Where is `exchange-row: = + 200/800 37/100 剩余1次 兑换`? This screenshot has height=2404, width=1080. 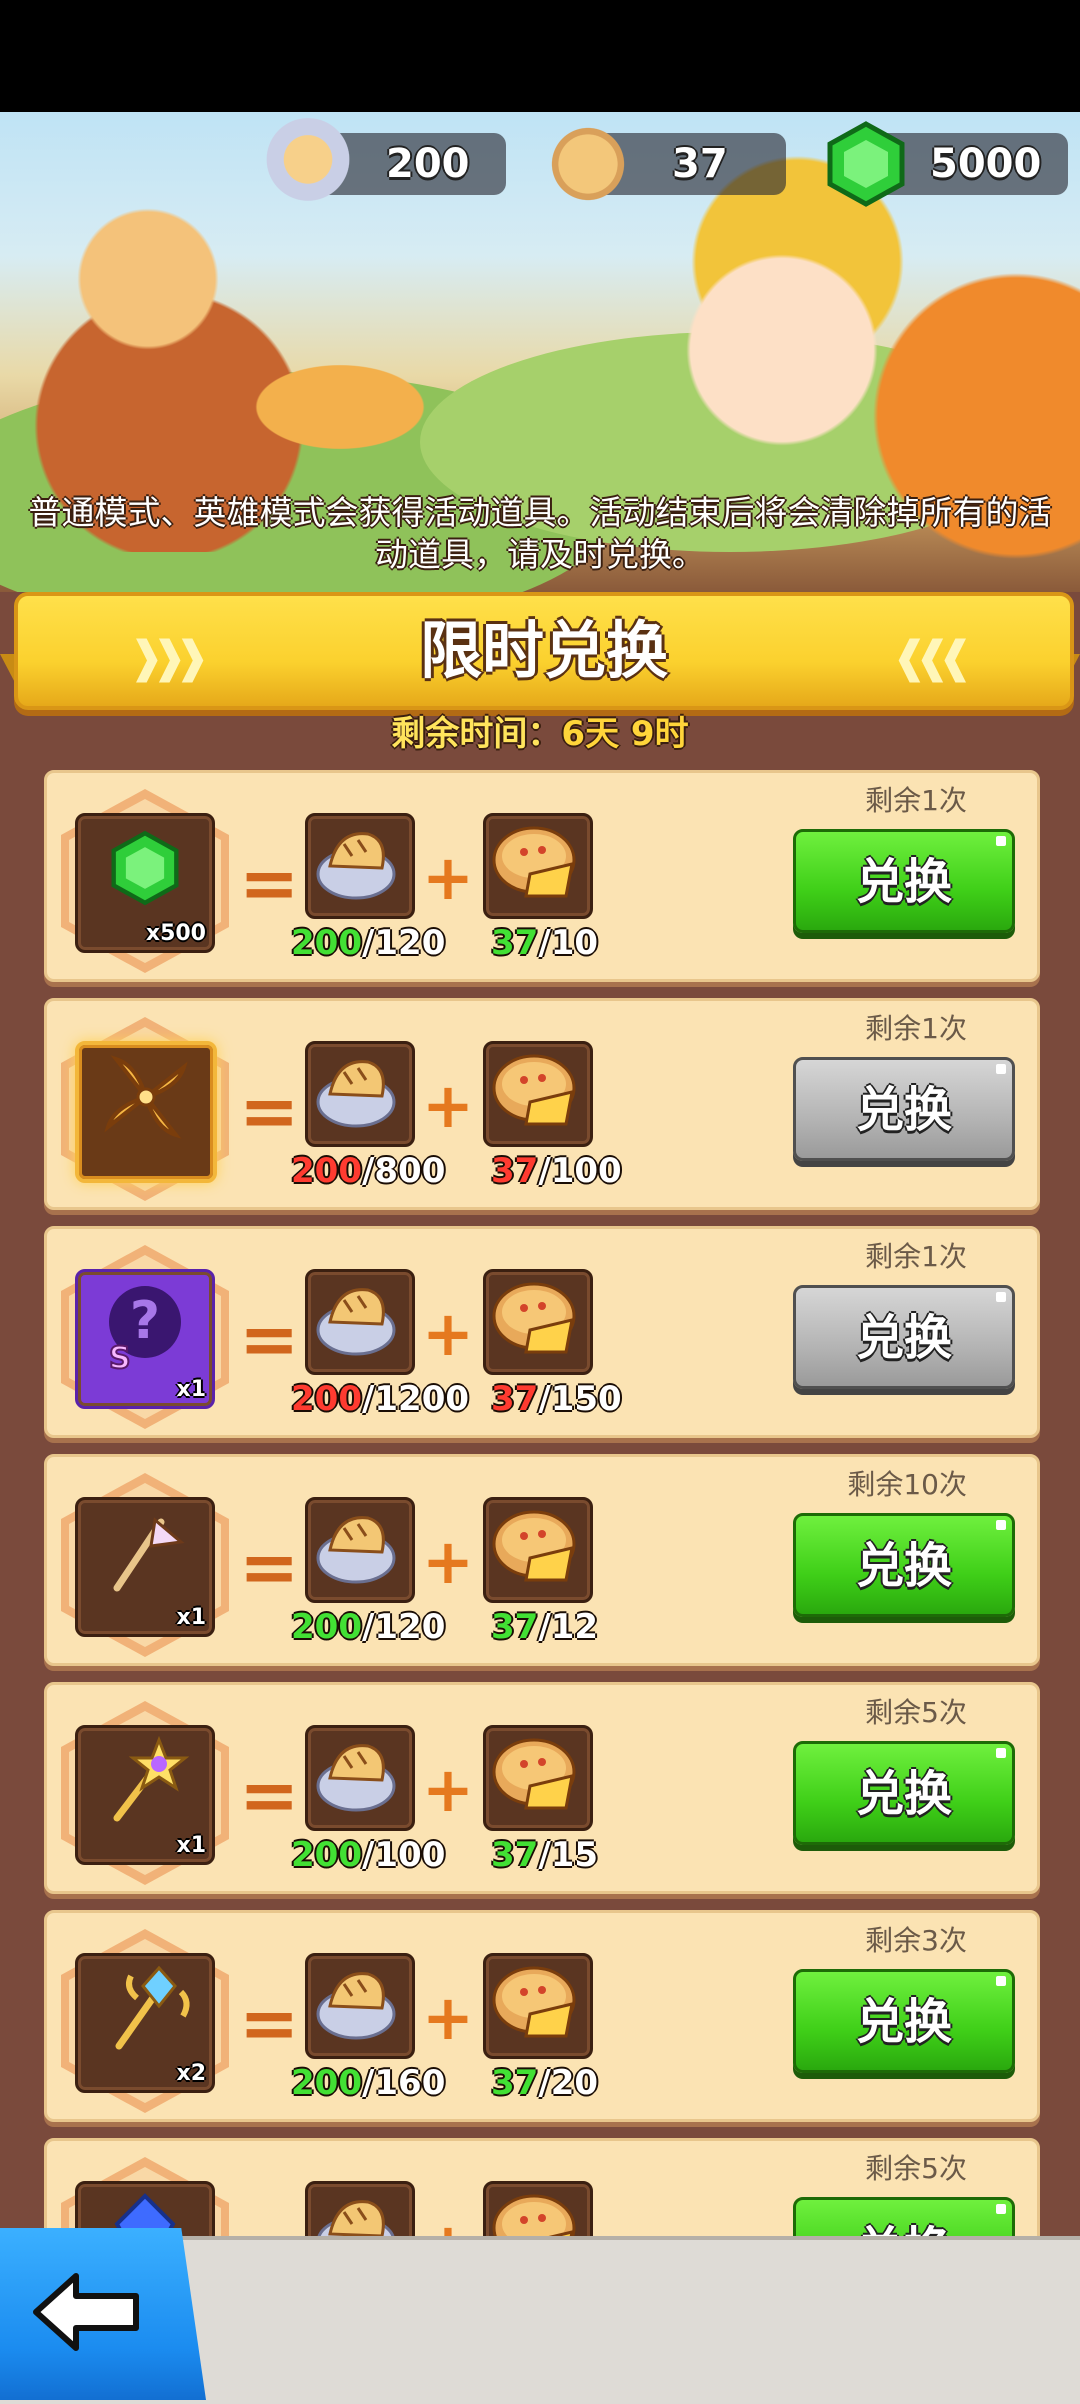
exchange-row: = + 200/800 37/100 剩余1次 兑换 is located at coordinates (542, 1104).